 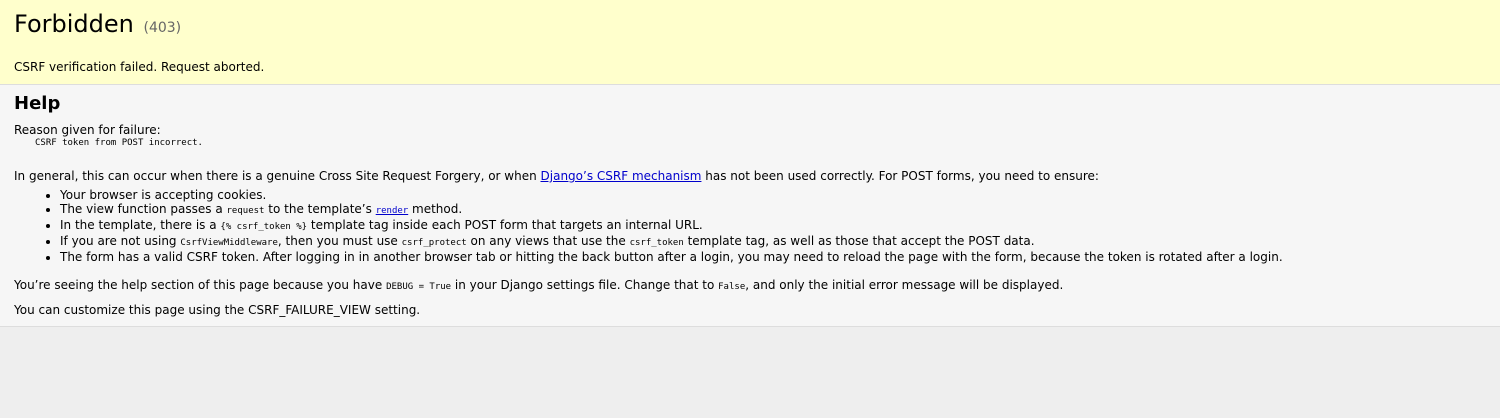 I want to click on debug-true-code: DEBUG = True, so click(x=419, y=287).